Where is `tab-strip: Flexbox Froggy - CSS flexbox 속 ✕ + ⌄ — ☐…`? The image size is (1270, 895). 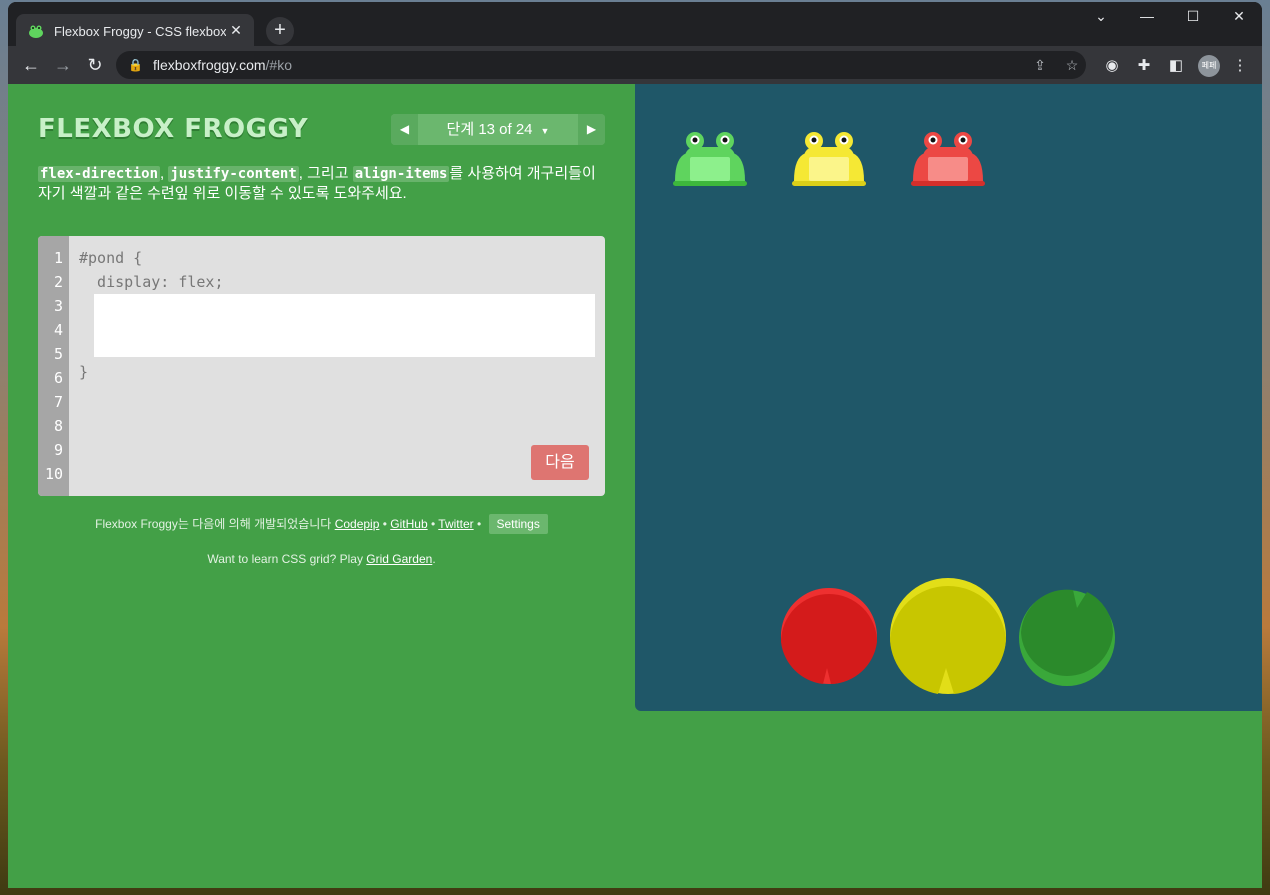 tab-strip: Flexbox Froggy - CSS flexbox 속 ✕ + ⌄ — ☐… is located at coordinates (635, 24).